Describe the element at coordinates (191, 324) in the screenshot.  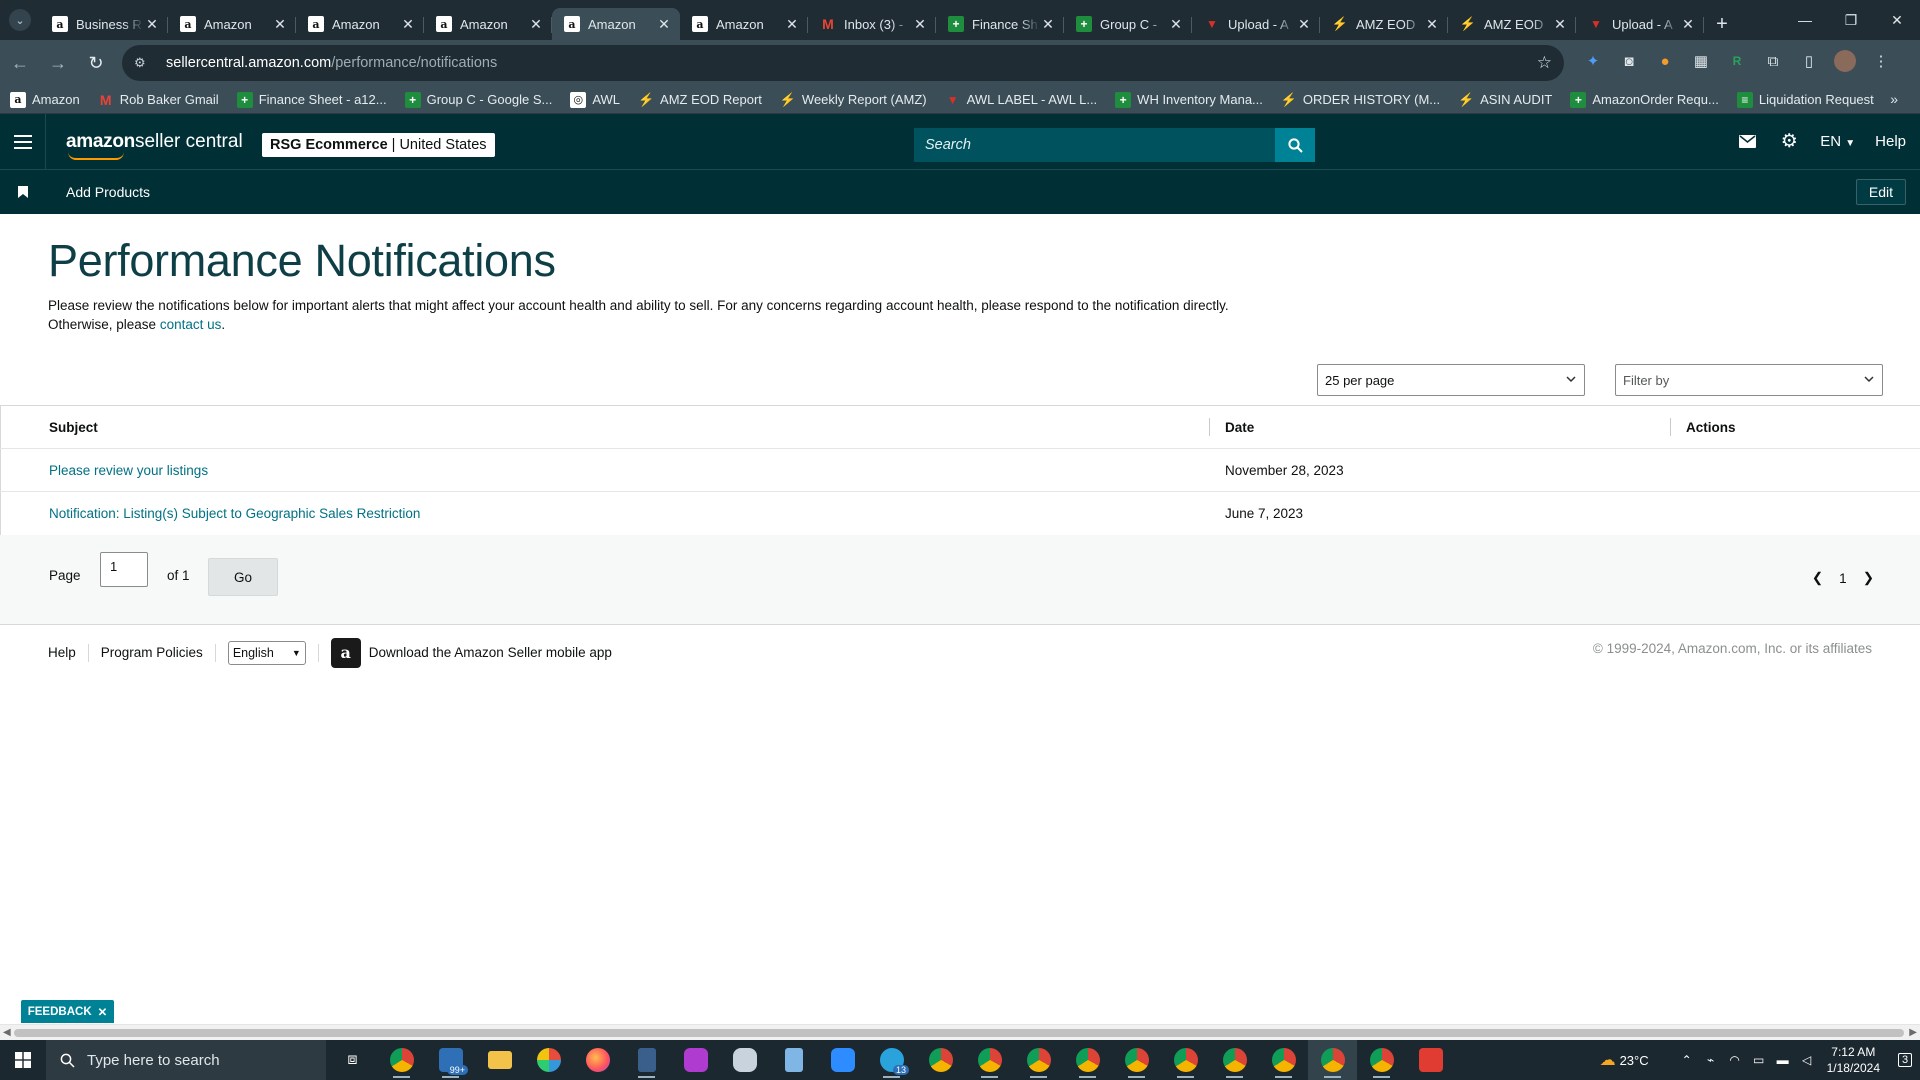
I see `contact-us-link: contact us` at that location.